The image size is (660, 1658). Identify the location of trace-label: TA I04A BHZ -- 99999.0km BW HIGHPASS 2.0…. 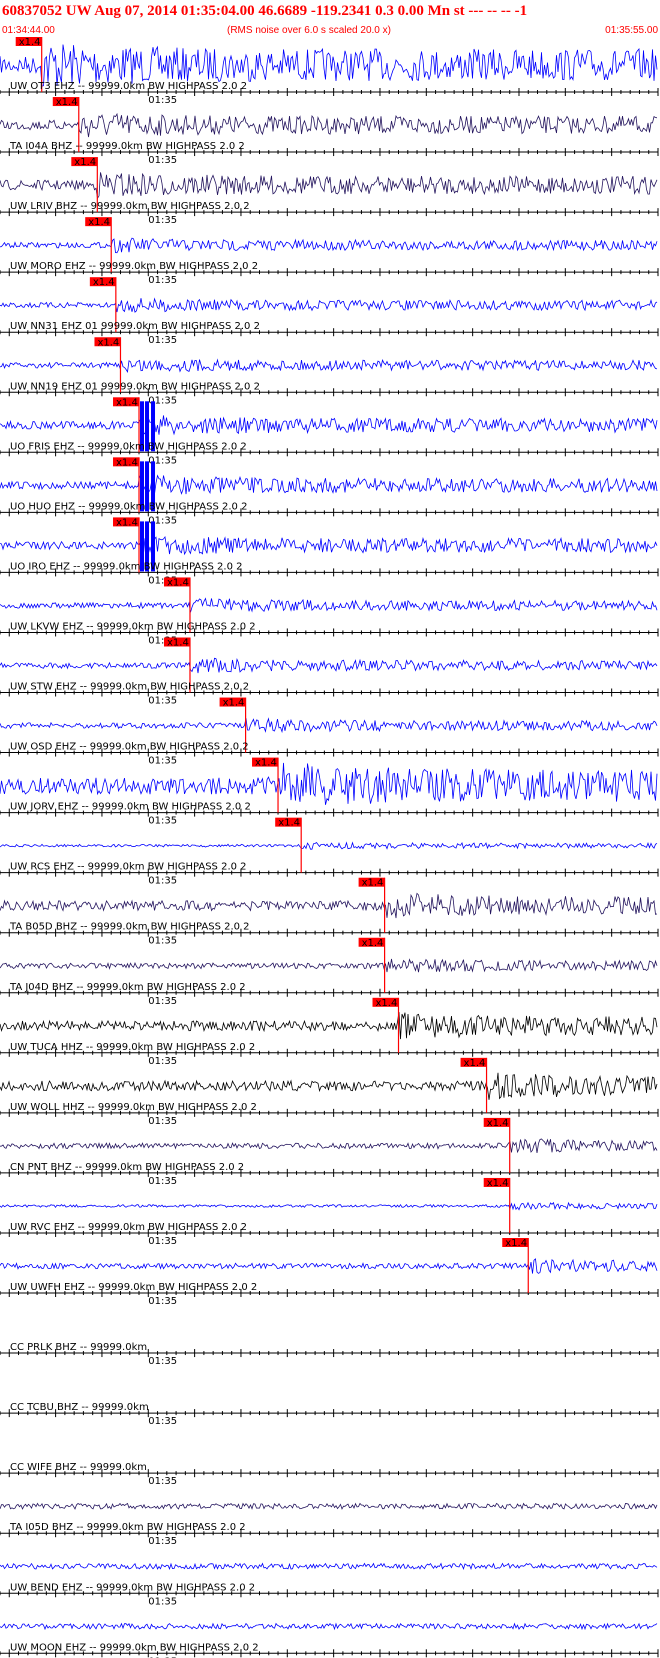
(127, 146).